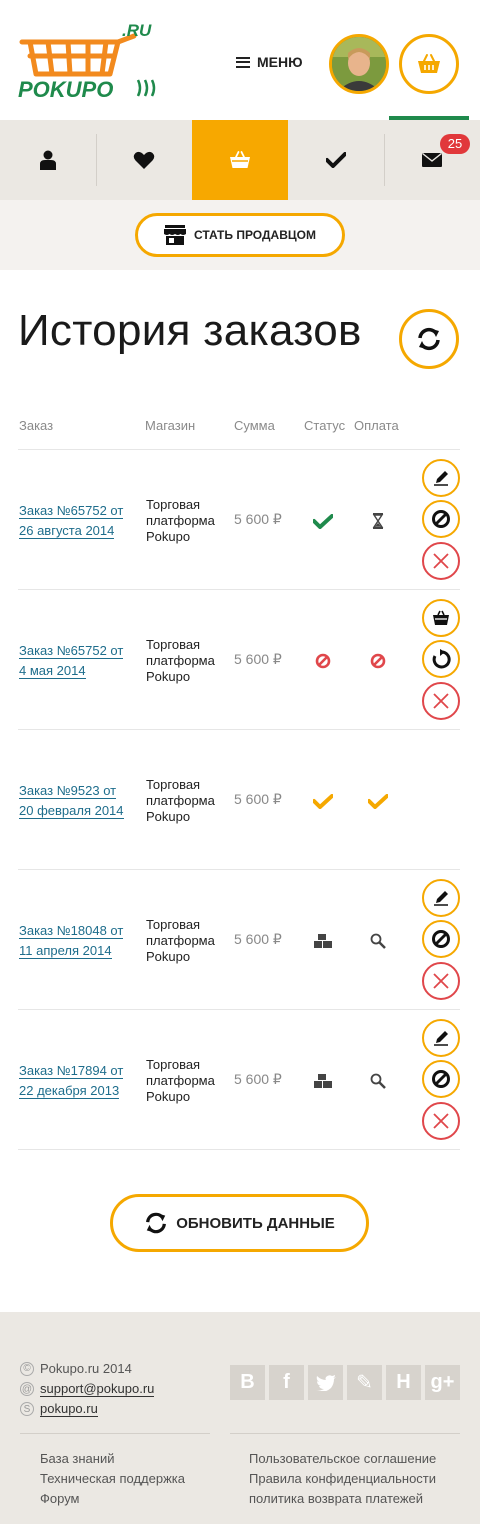 The image size is (480, 1524). What do you see at coordinates (69, 1409) in the screenshot?
I see `skype-link: pokupo.ru` at bounding box center [69, 1409].